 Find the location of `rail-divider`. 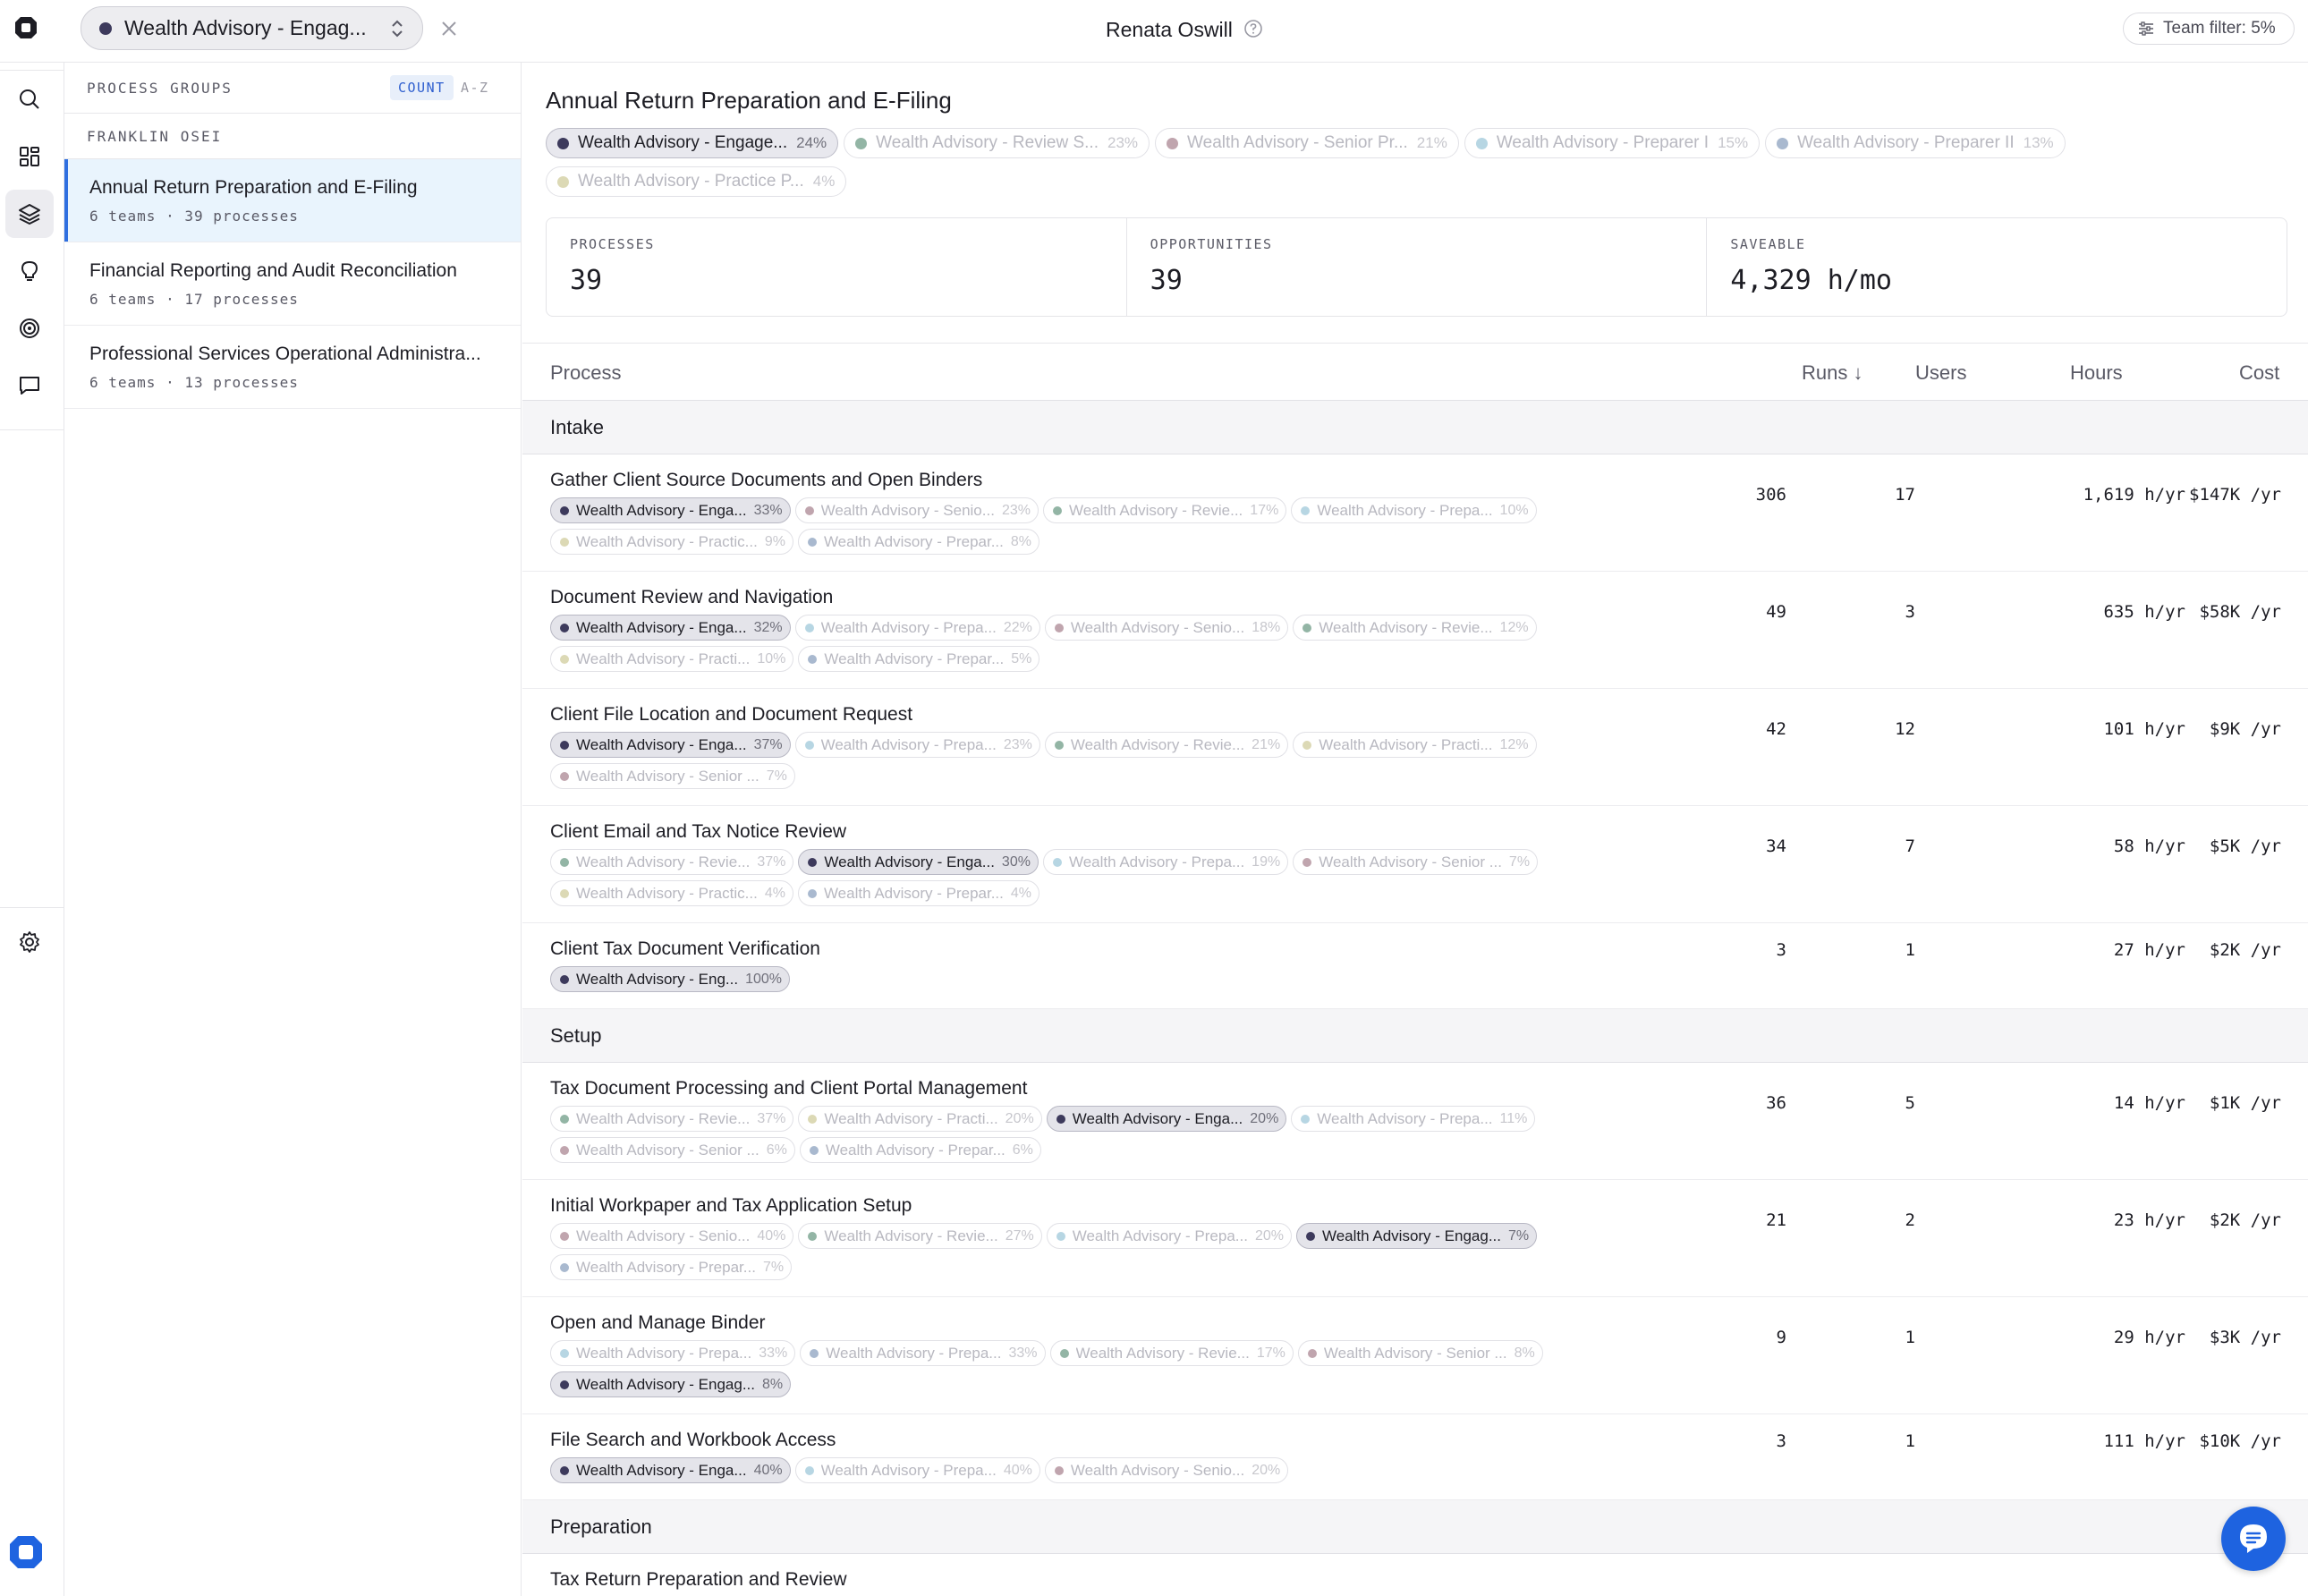

rail-divider is located at coordinates (32, 429).